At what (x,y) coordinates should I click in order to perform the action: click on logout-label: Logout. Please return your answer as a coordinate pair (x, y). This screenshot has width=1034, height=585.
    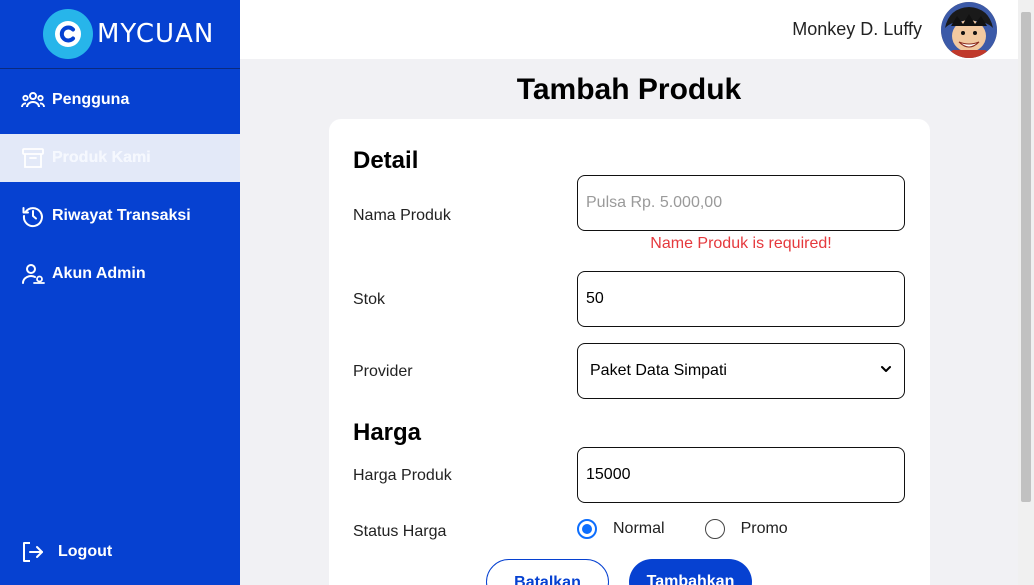
    Looking at the image, I should click on (85, 551).